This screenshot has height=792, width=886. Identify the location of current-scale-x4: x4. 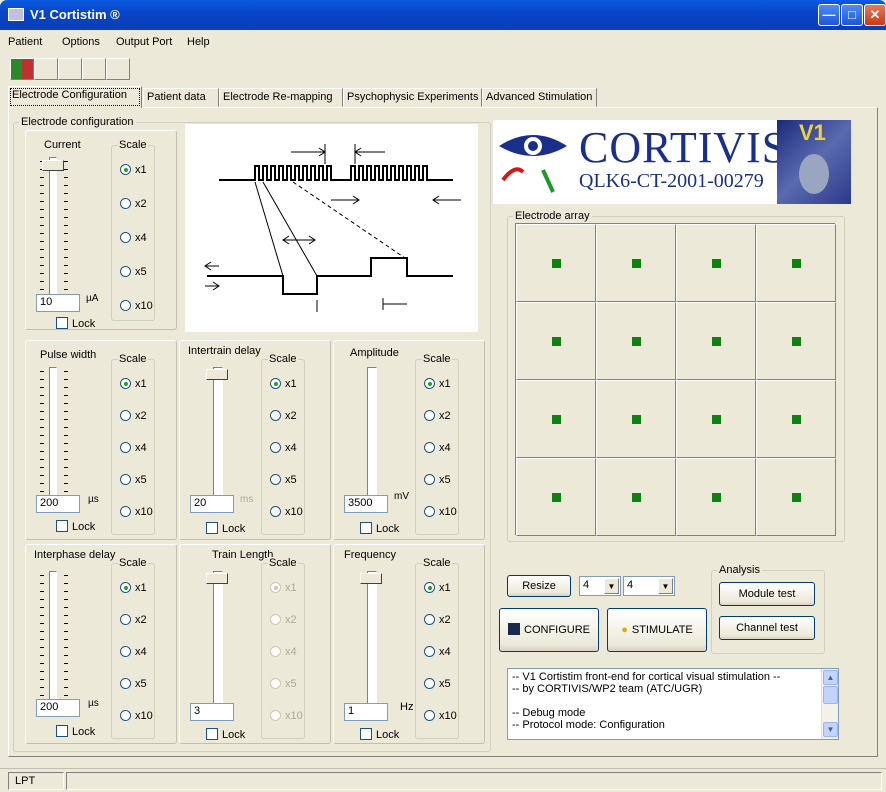
(133, 238).